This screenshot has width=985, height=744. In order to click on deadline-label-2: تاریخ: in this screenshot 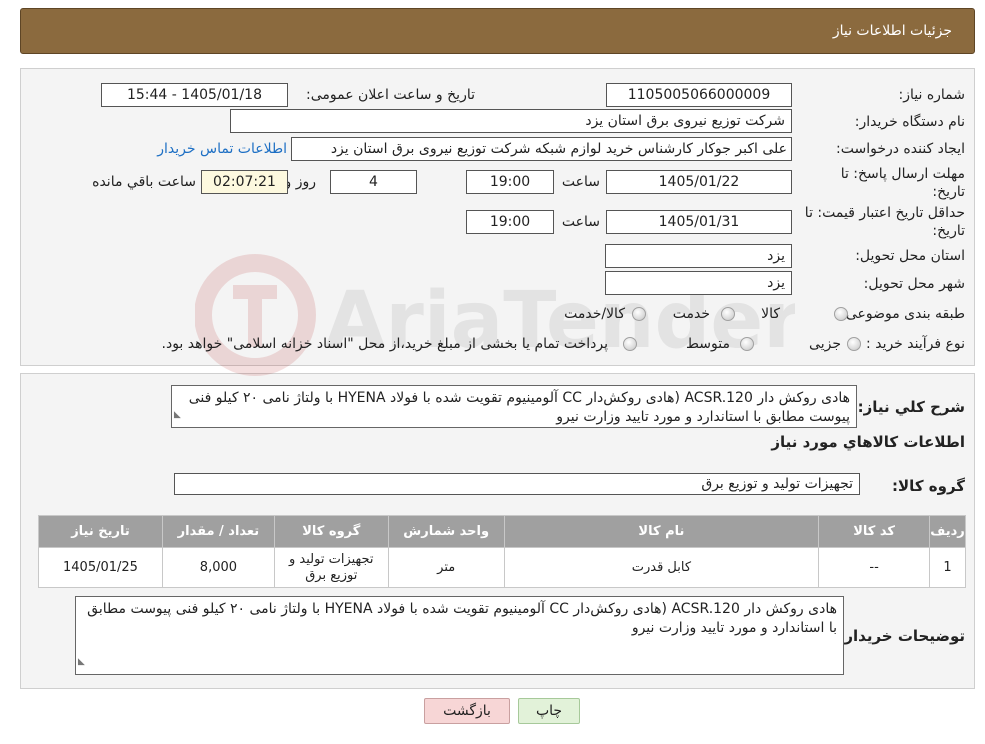, I will do `click(948, 192)`.